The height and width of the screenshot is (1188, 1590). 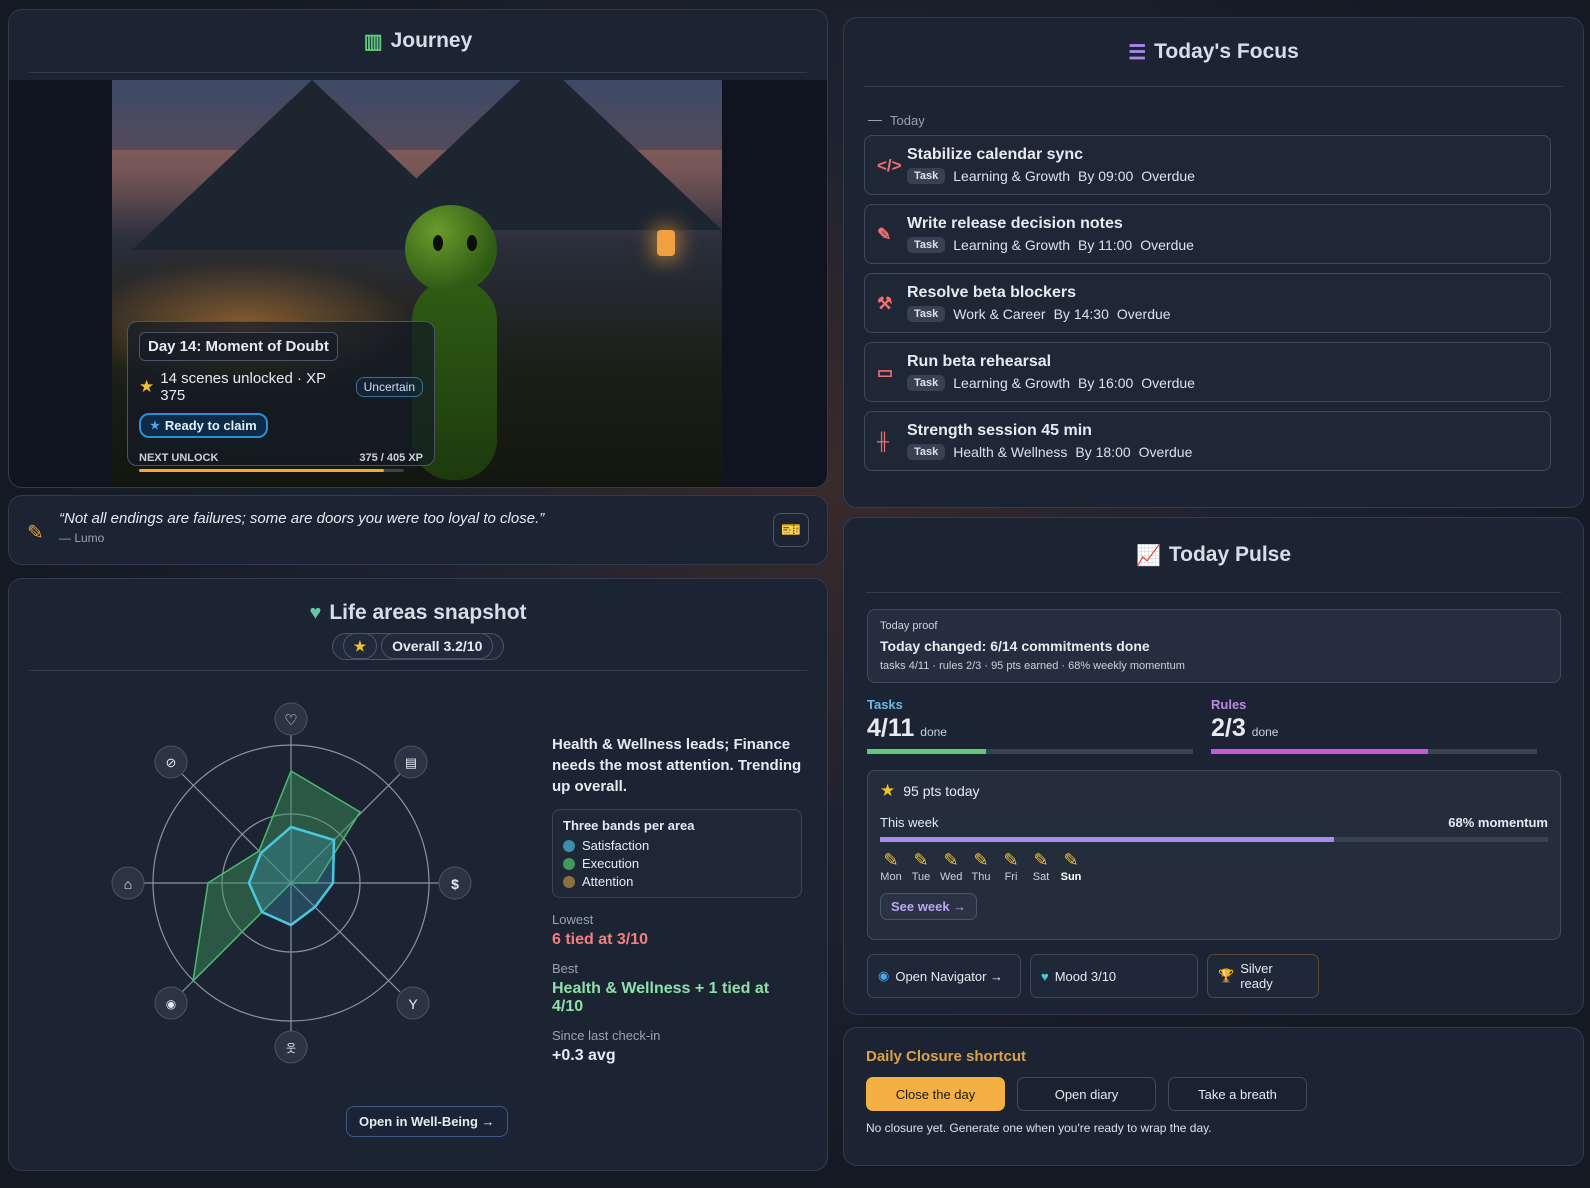 I want to click on open-diary-button: Open diary, so click(x=1086, y=1094).